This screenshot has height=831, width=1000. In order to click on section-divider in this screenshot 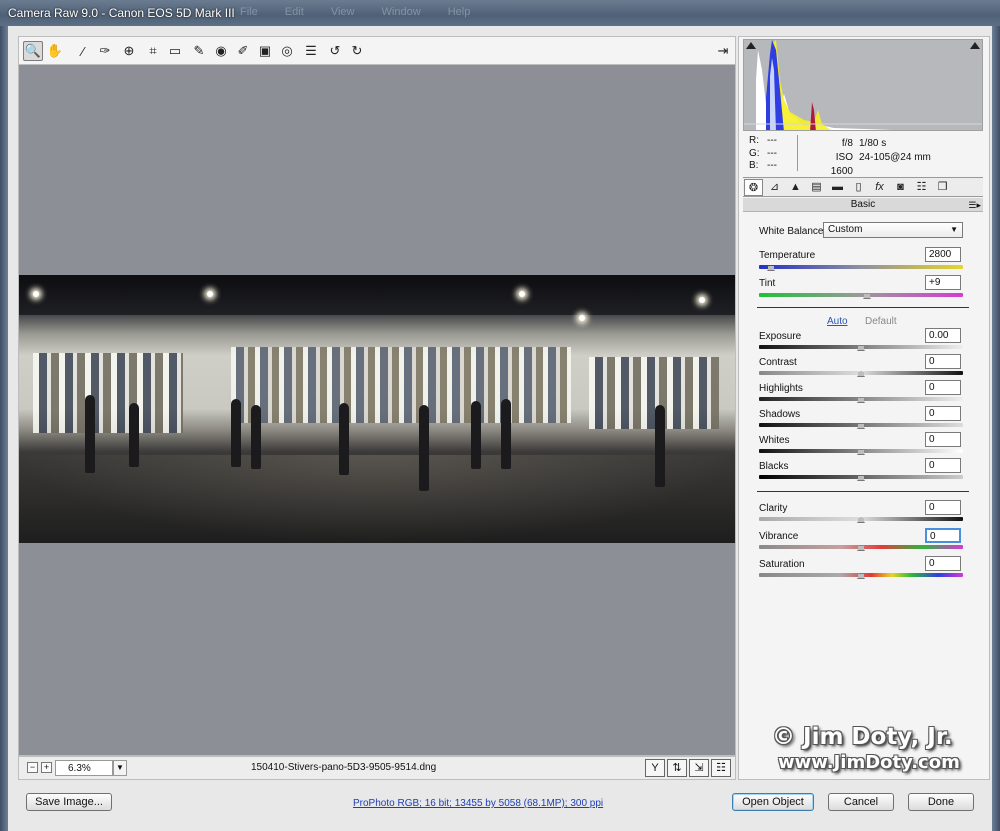, I will do `click(863, 491)`.